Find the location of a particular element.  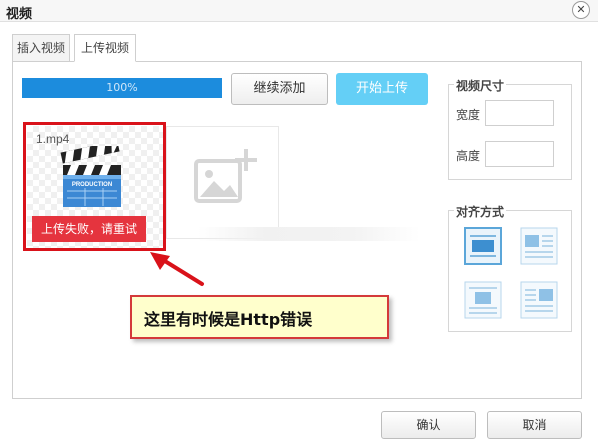

tab-insert-video: 插入视频 is located at coordinates (41, 48).